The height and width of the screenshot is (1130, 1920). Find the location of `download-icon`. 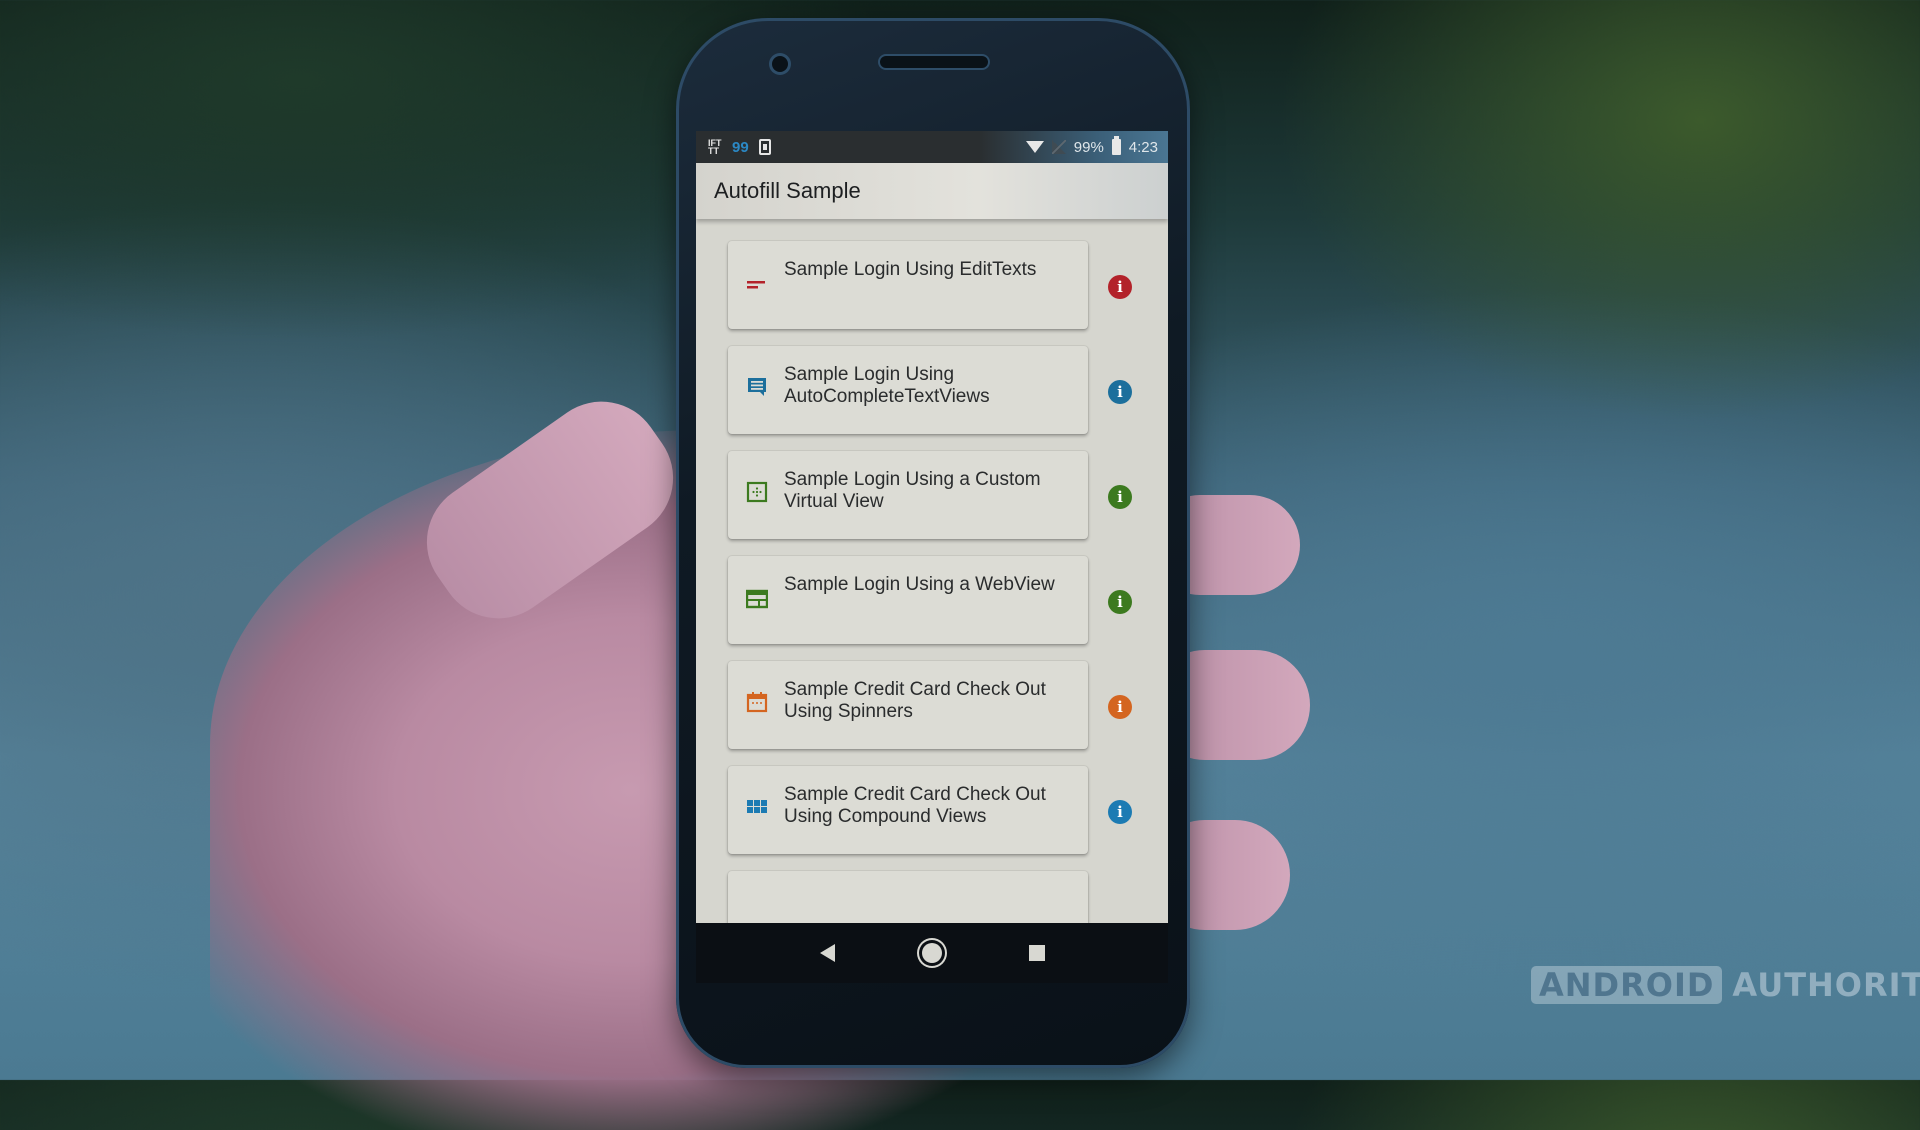

download-icon is located at coordinates (764, 147).